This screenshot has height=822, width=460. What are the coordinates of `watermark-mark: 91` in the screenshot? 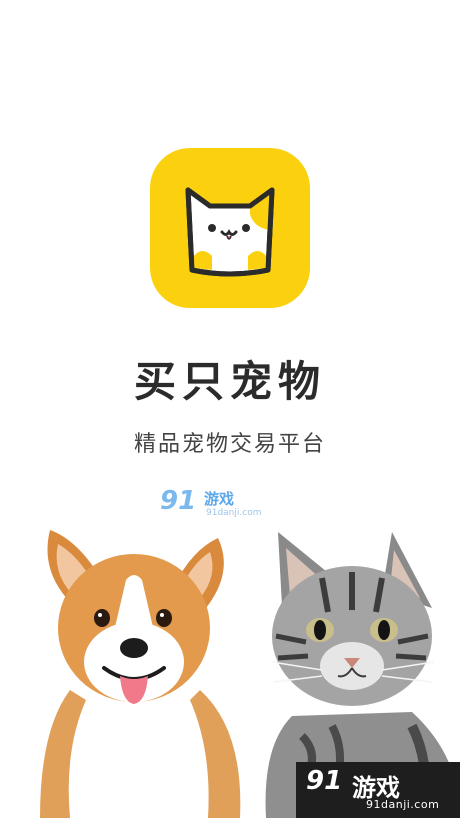 It's located at (324, 781).